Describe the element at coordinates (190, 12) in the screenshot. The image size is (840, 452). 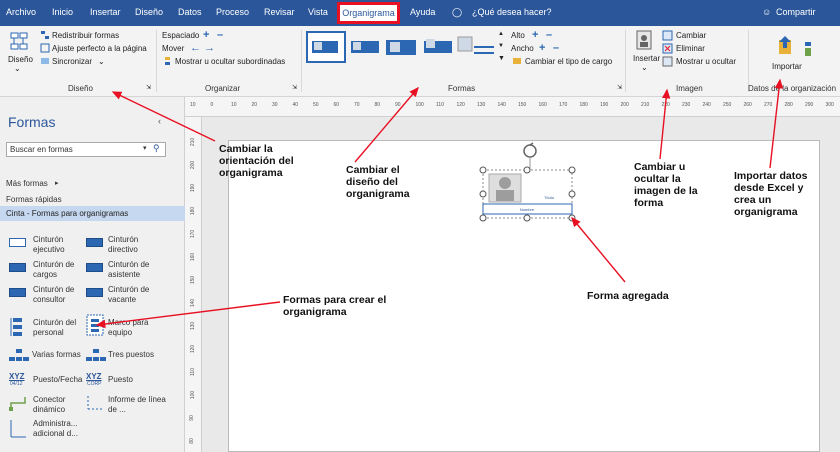
I see `menu-datos: Datos` at that location.